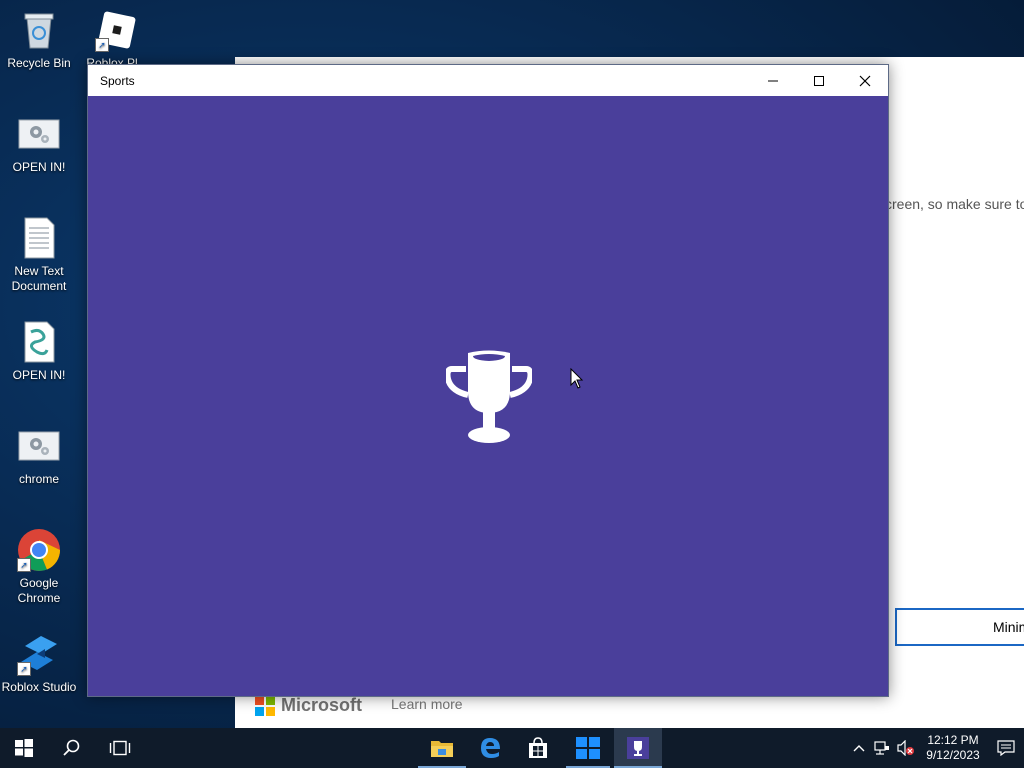  I want to click on network-button, so click(882, 748).